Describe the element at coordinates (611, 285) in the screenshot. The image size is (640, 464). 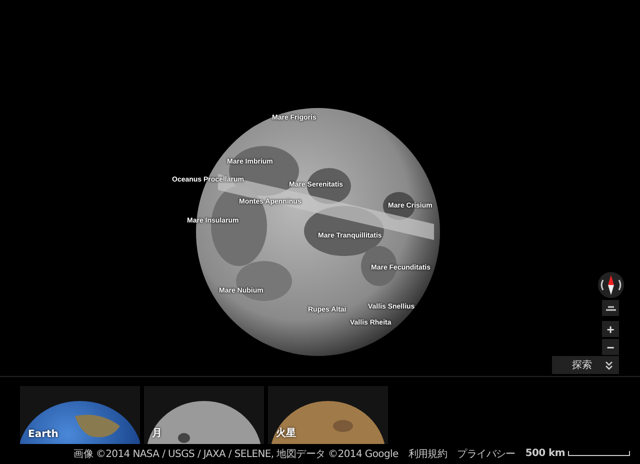
I see `compass-icon` at that location.